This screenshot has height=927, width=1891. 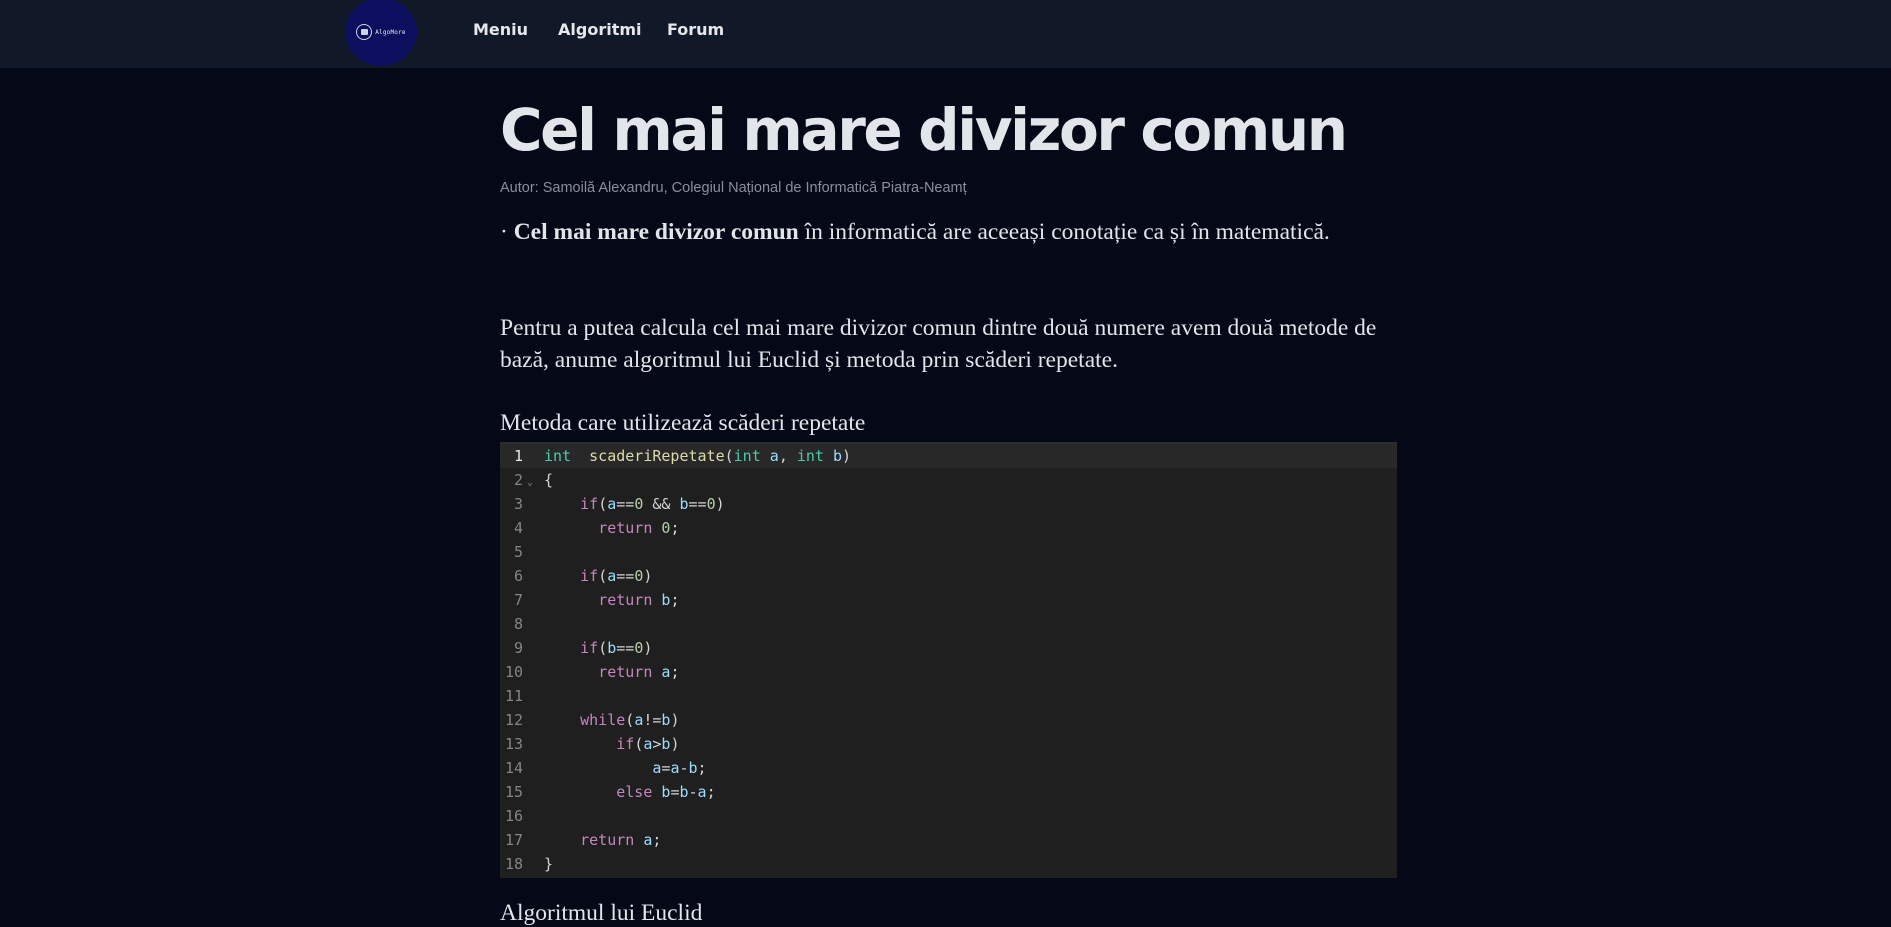 I want to click on line-number: 15, so click(x=513, y=792).